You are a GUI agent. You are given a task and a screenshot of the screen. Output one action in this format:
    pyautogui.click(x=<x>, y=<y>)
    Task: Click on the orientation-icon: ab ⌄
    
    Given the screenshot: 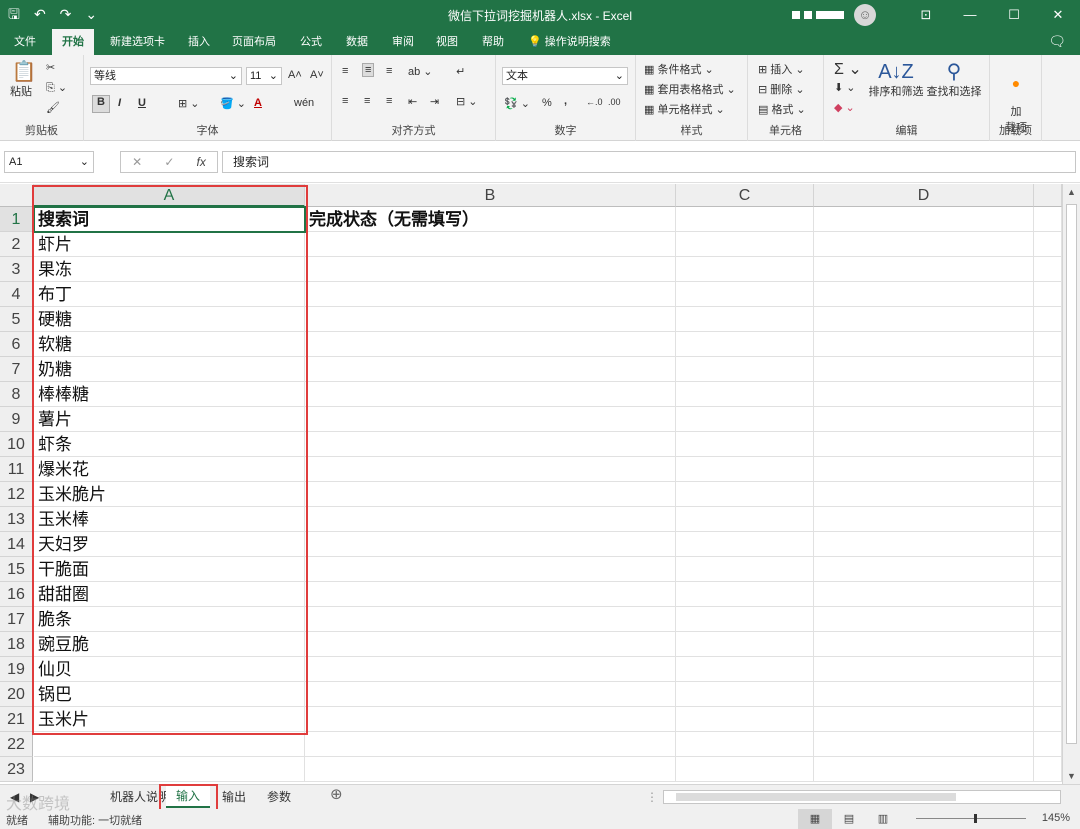 What is the action you would take?
    pyautogui.click(x=420, y=71)
    